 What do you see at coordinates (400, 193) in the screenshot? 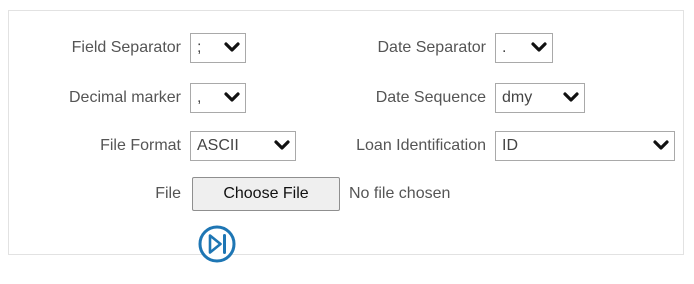
I see `file-status-text: No file chosen` at bounding box center [400, 193].